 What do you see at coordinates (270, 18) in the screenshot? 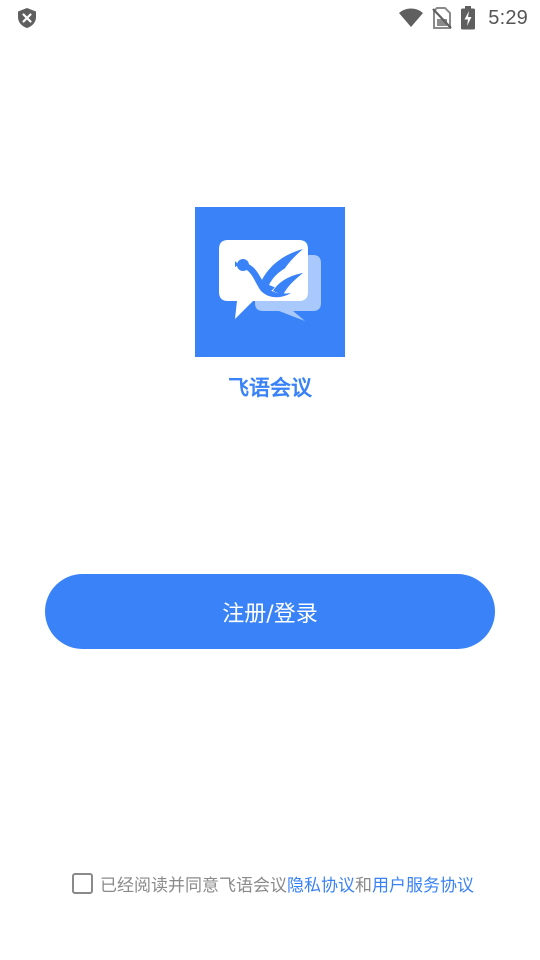
I see `status-bar: 5:29` at bounding box center [270, 18].